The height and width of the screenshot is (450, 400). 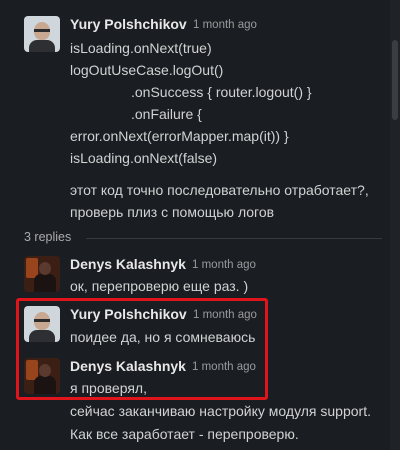 I want to click on message-author: Denys Kalashnyk, so click(x=128, y=264).